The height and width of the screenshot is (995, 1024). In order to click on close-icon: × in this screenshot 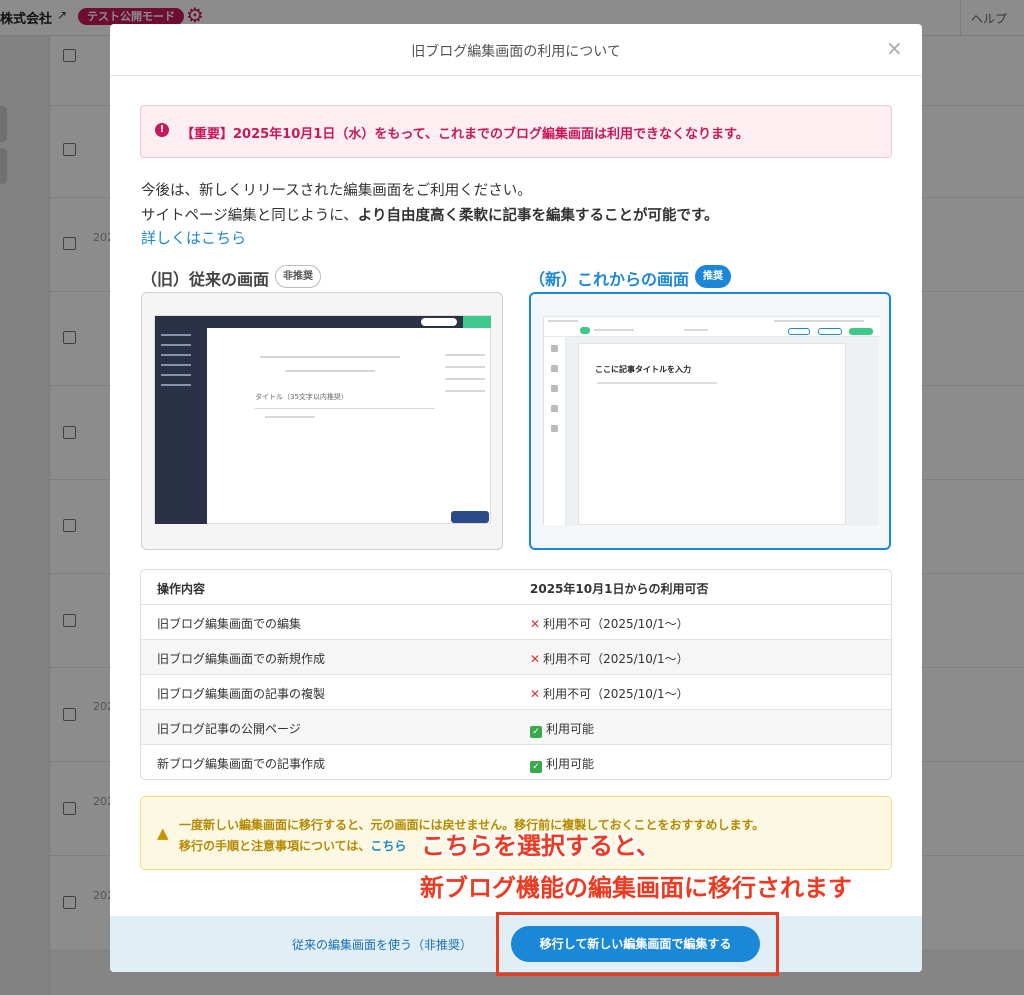, I will do `click(894, 48)`.